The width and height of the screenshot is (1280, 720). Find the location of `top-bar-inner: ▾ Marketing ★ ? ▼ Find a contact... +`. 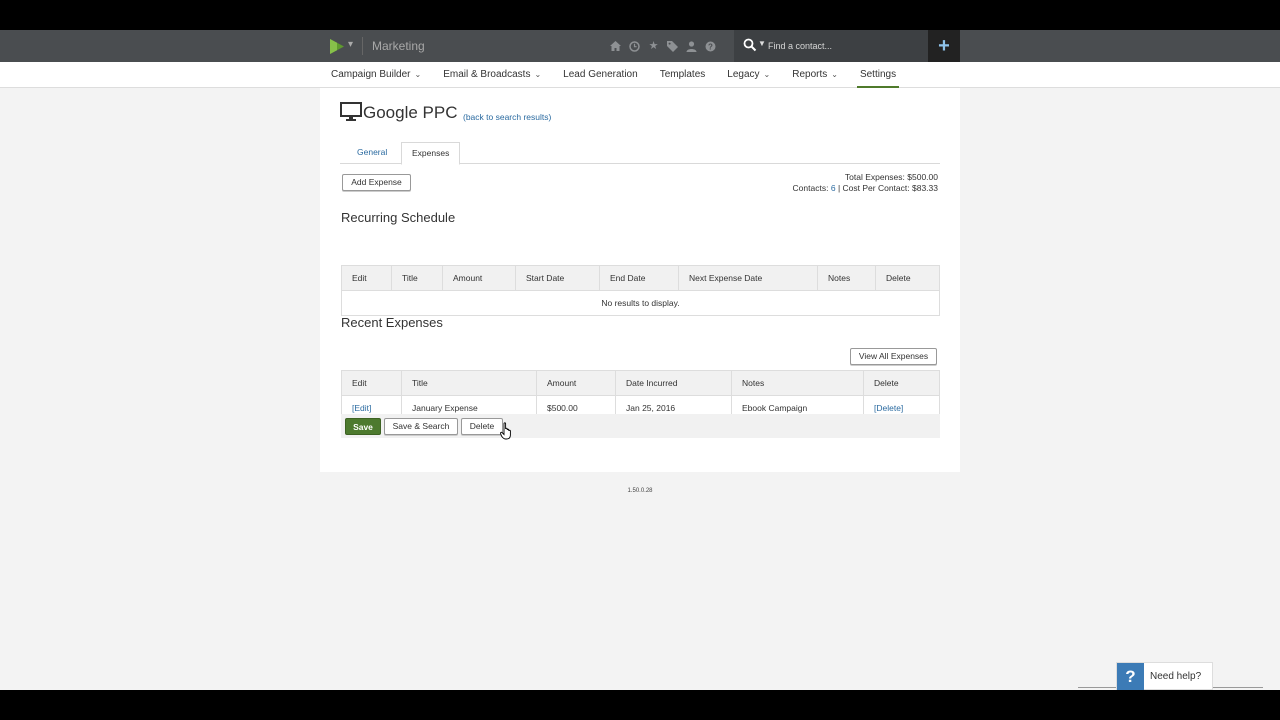

top-bar-inner: ▾ Marketing ★ ? ▼ Find a contact... + is located at coordinates (640, 46).